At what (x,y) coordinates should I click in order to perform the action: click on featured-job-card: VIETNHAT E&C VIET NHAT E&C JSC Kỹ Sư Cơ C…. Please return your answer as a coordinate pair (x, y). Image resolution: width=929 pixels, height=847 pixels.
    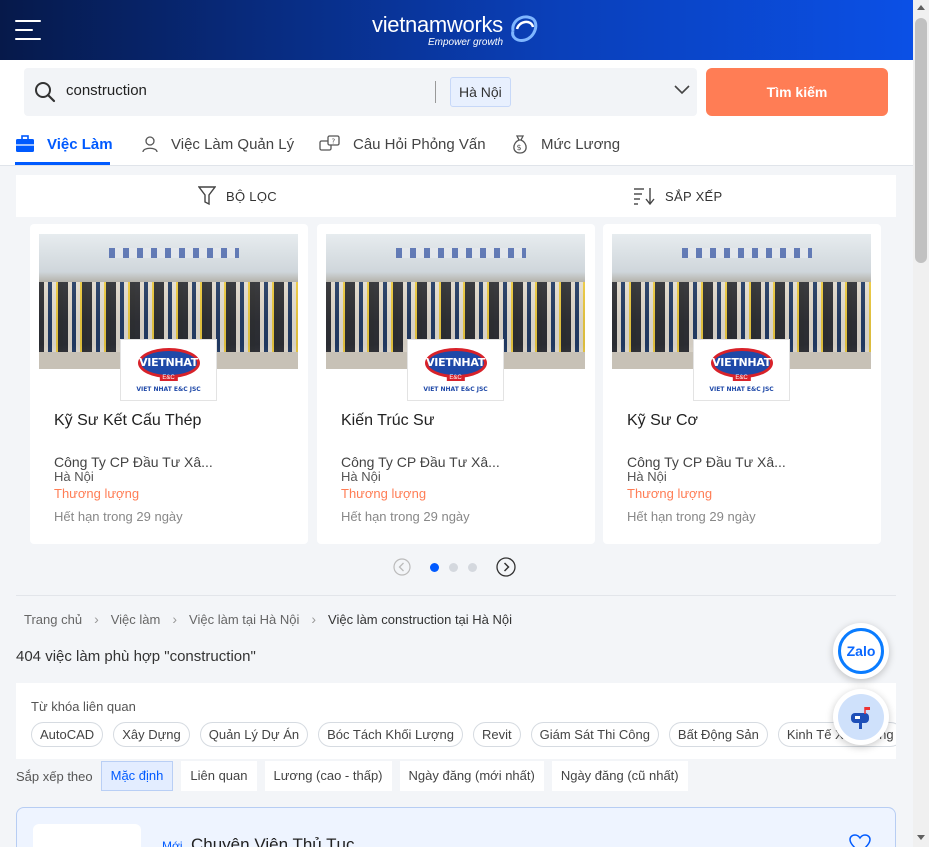
    Looking at the image, I should click on (742, 384).